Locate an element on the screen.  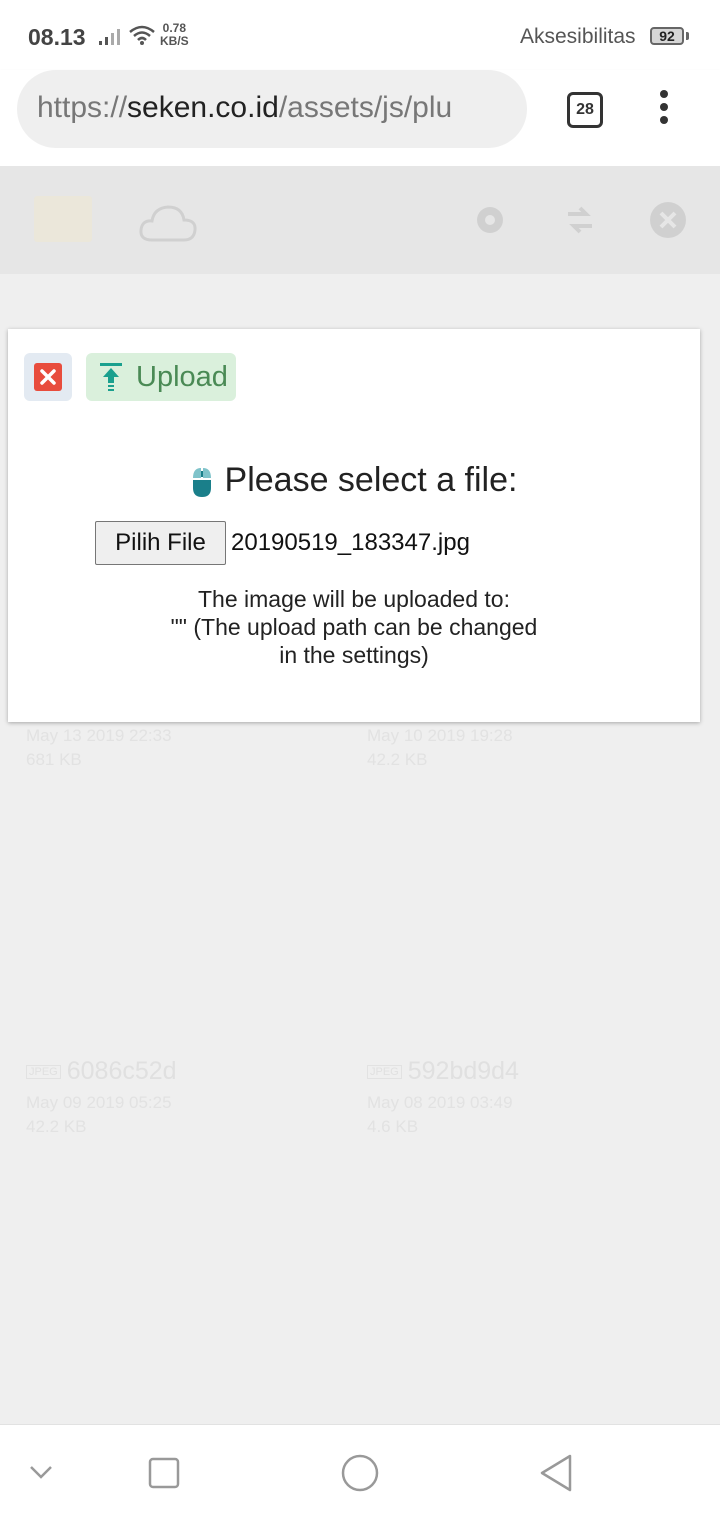
image-thumbnail-icon is located at coordinates (63, 219).